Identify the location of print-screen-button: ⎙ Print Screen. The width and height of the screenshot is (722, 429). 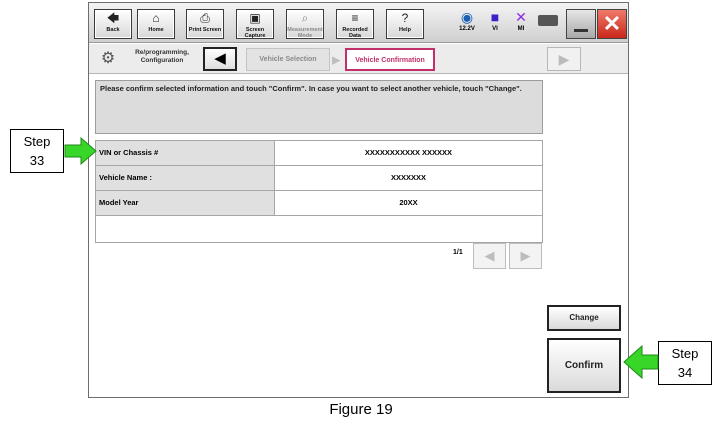
(205, 24).